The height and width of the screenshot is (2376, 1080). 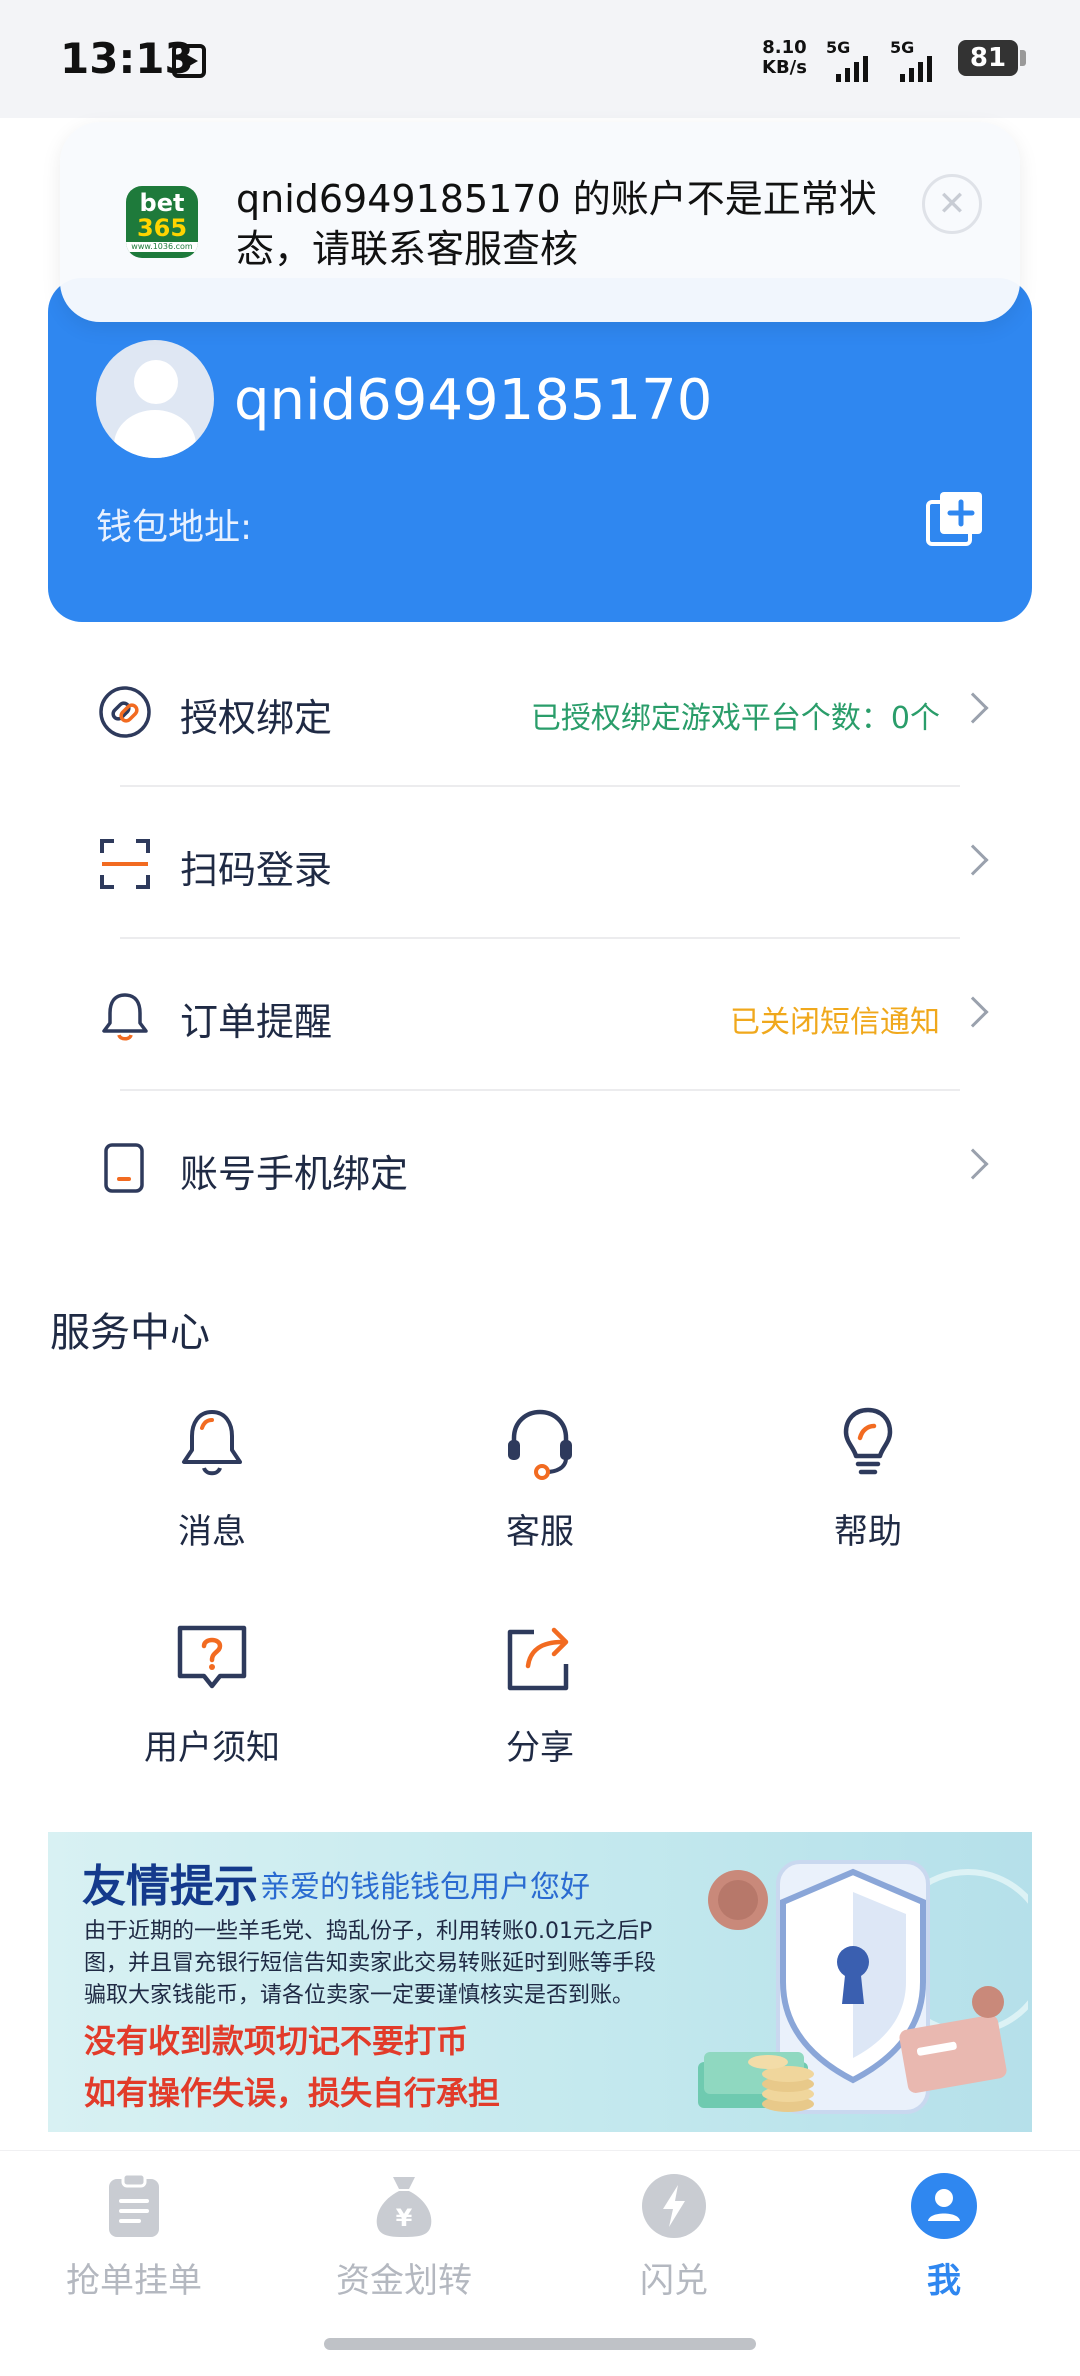 I want to click on service-item-help: 帮助, so click(x=868, y=1482).